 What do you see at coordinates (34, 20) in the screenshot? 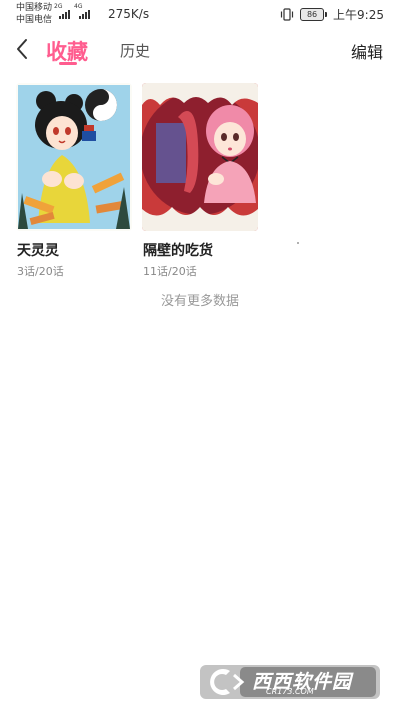
I see `carrier-2: 中国电信` at bounding box center [34, 20].